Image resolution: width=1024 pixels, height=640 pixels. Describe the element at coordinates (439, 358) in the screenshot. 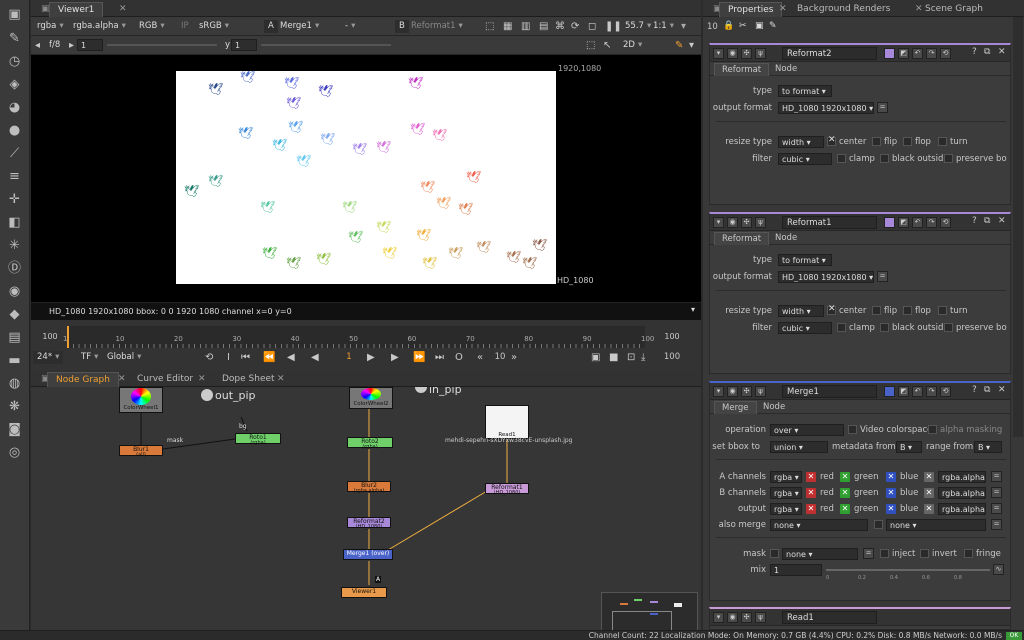

I see `last-frame-icon: ⏭` at that location.